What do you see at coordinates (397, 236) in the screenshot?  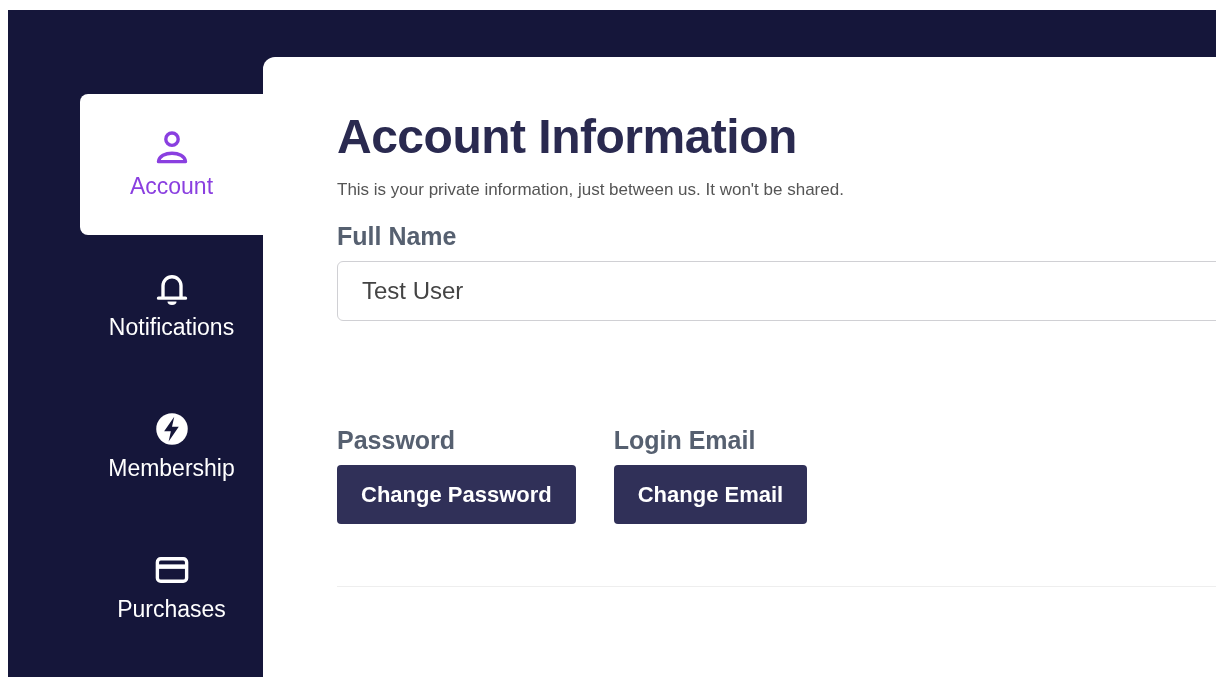 I see `field-label: Full Name` at bounding box center [397, 236].